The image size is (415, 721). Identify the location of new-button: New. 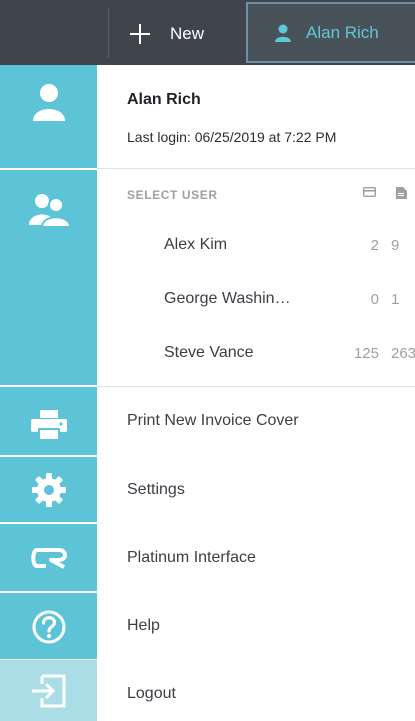
(178, 34).